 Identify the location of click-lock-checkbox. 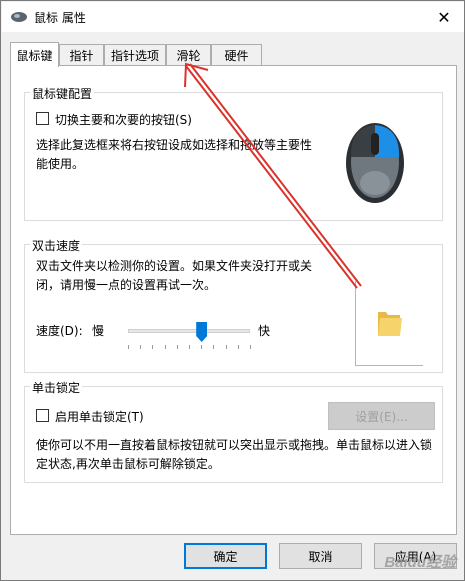
(42, 415).